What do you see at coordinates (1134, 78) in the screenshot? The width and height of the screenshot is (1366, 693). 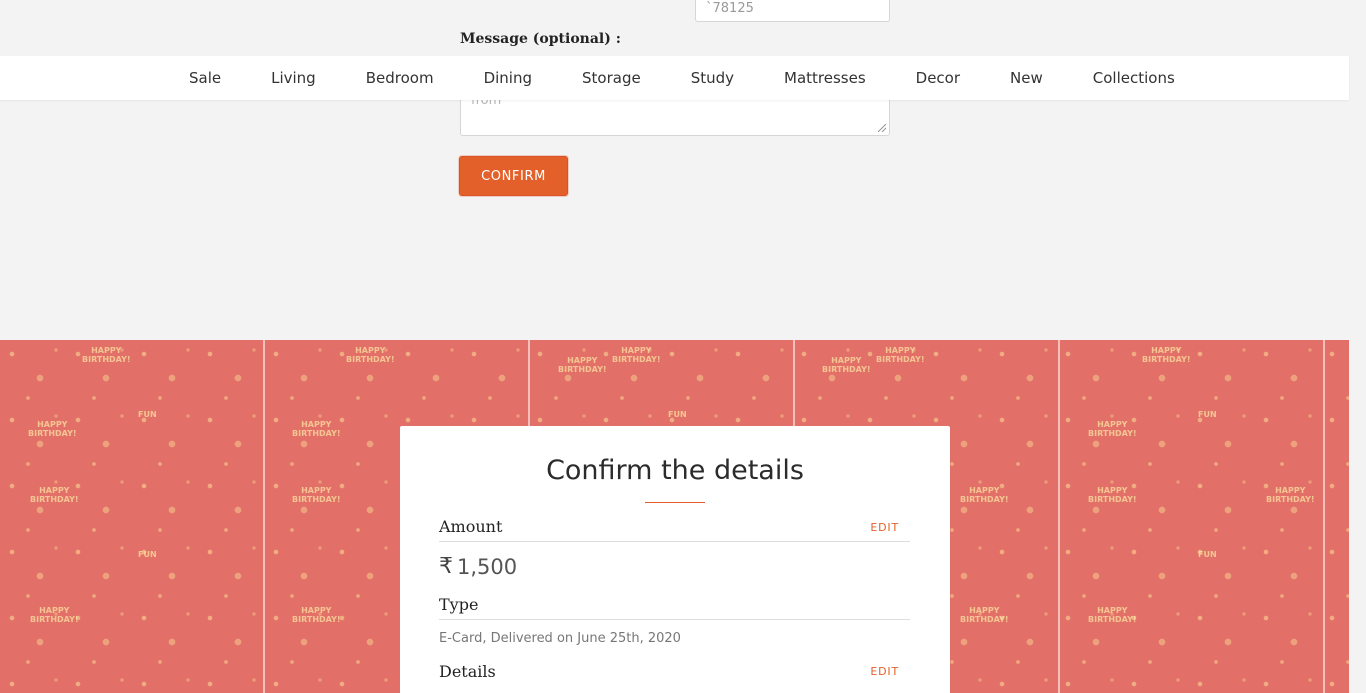 I see `nav-item-collections: Collections` at bounding box center [1134, 78].